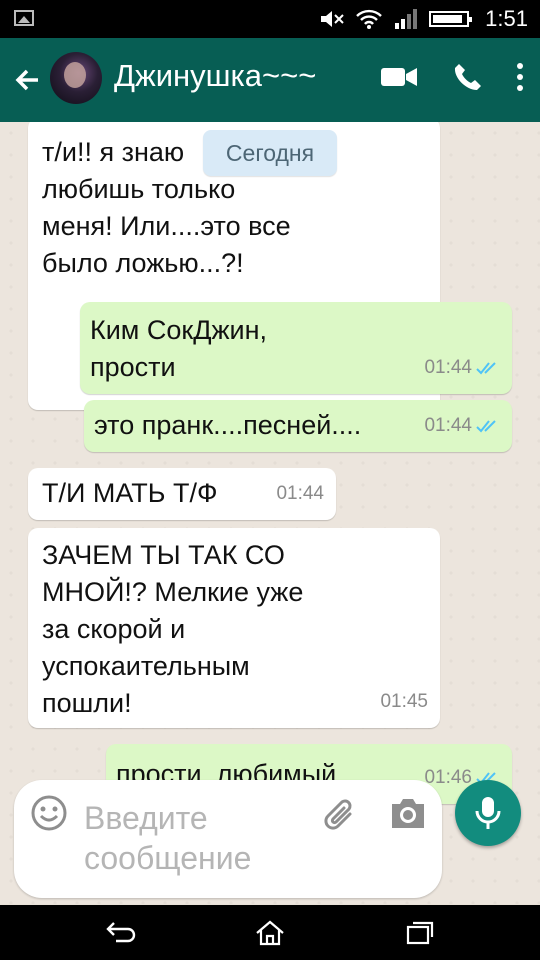  What do you see at coordinates (121, 933) in the screenshot?
I see `back-nav-icon` at bounding box center [121, 933].